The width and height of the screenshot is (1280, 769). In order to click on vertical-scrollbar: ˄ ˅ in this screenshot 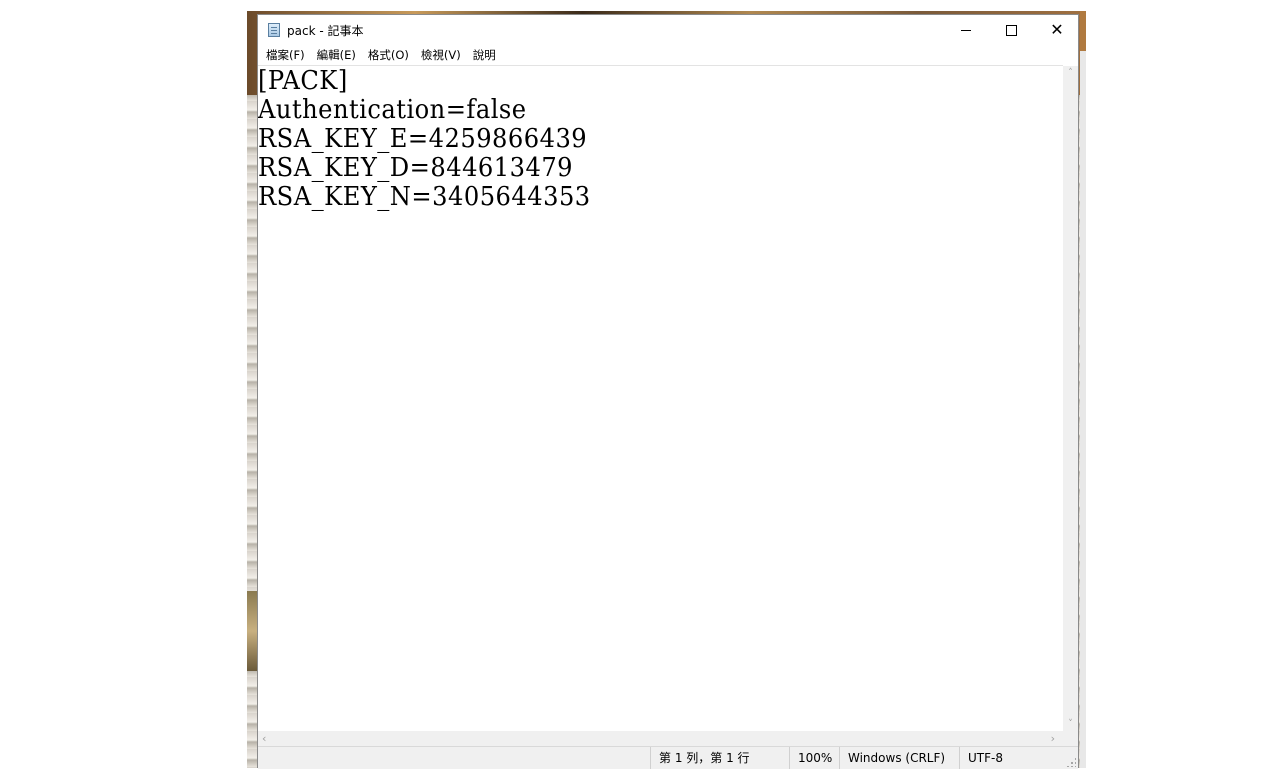, I will do `click(1070, 398)`.